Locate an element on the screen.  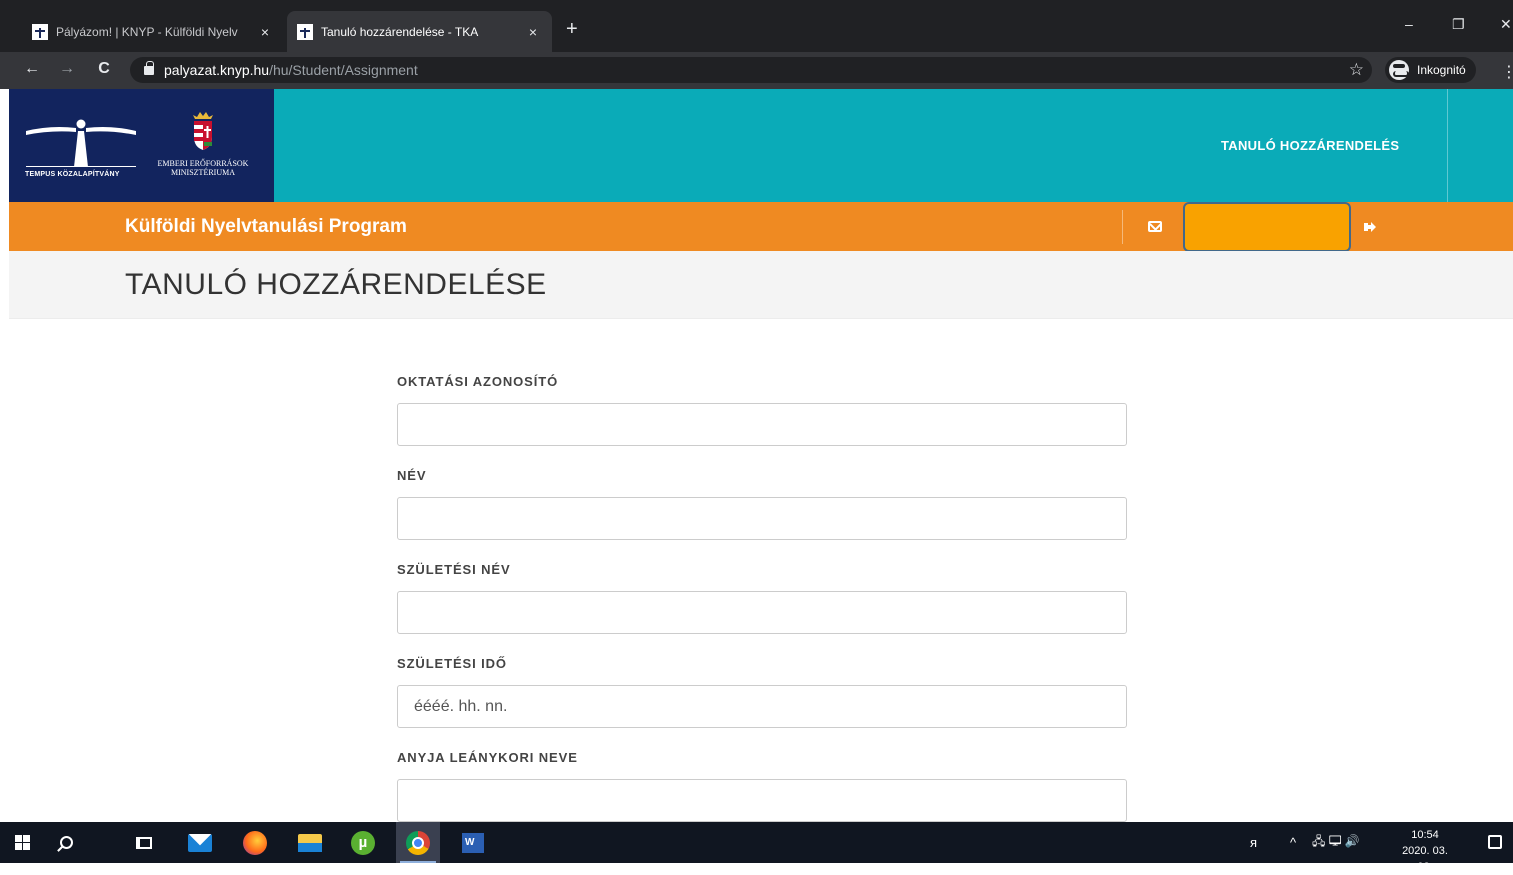
firefox-icon is located at coordinates (255, 842).